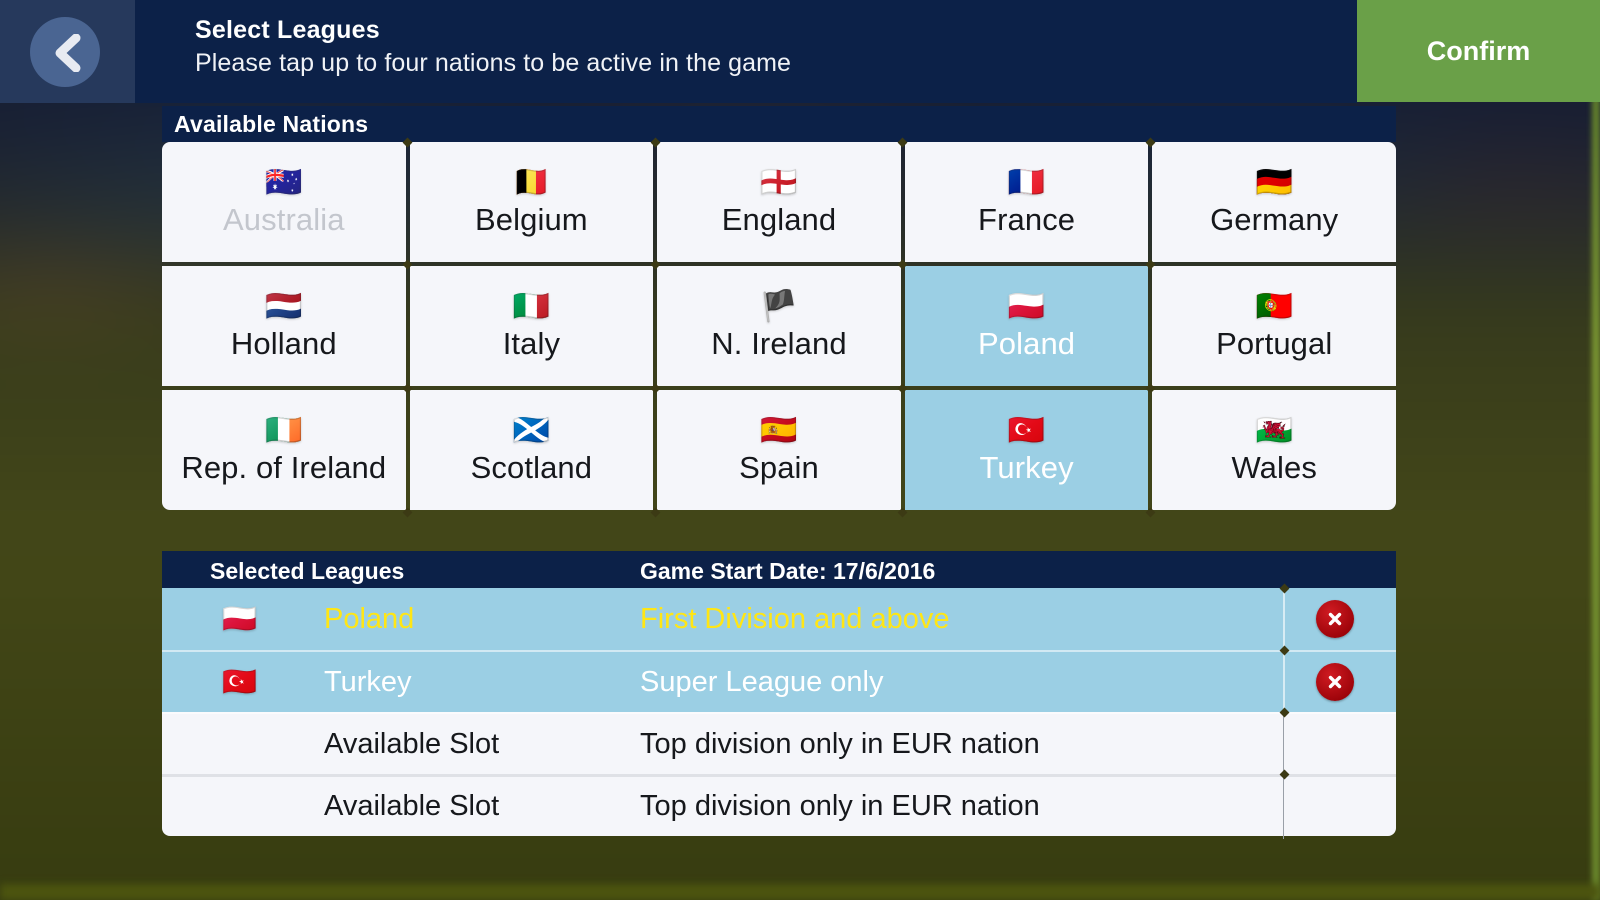 The height and width of the screenshot is (900, 1600). Describe the element at coordinates (1478, 51) in the screenshot. I see `confirm-button: Confirm` at that location.